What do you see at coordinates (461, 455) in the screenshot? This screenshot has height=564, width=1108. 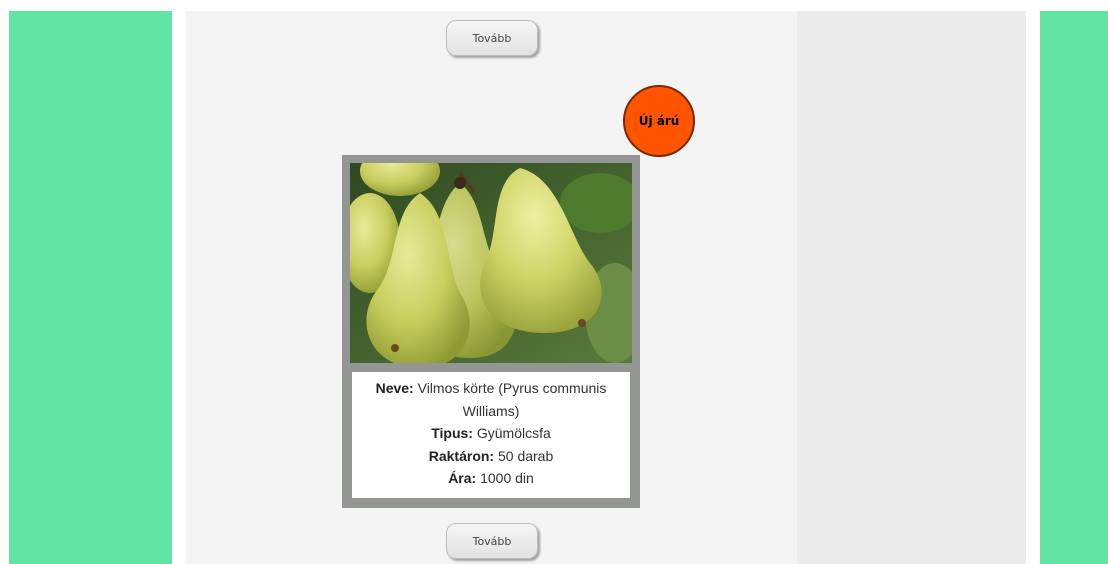 I see `product-stock-label: Raktáron:` at bounding box center [461, 455].